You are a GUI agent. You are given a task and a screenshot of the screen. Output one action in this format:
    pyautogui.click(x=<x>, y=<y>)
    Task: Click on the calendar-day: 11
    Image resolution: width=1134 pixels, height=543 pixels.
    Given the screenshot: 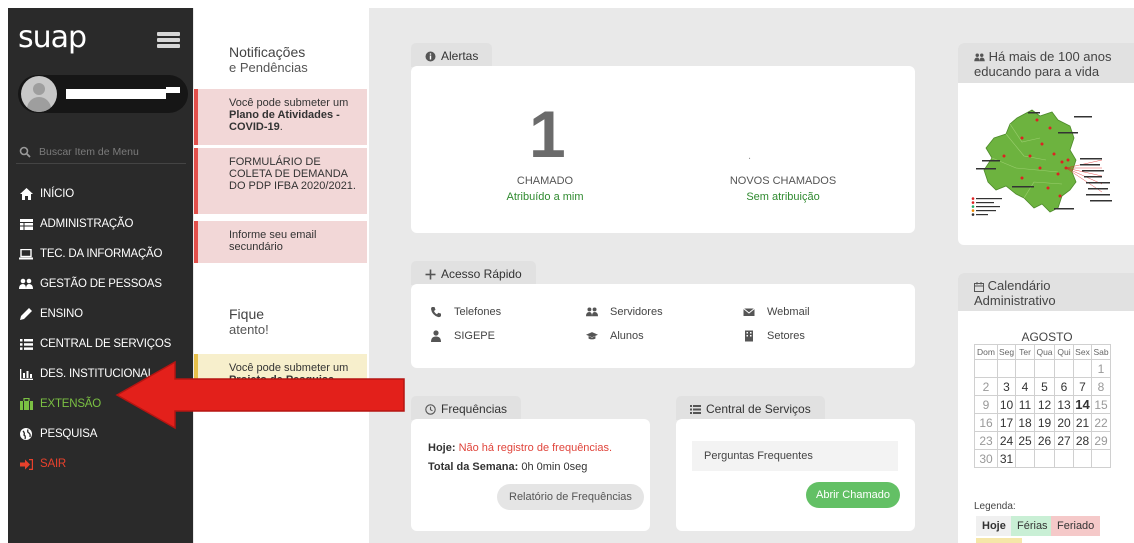 What is the action you would take?
    pyautogui.click(x=1025, y=404)
    